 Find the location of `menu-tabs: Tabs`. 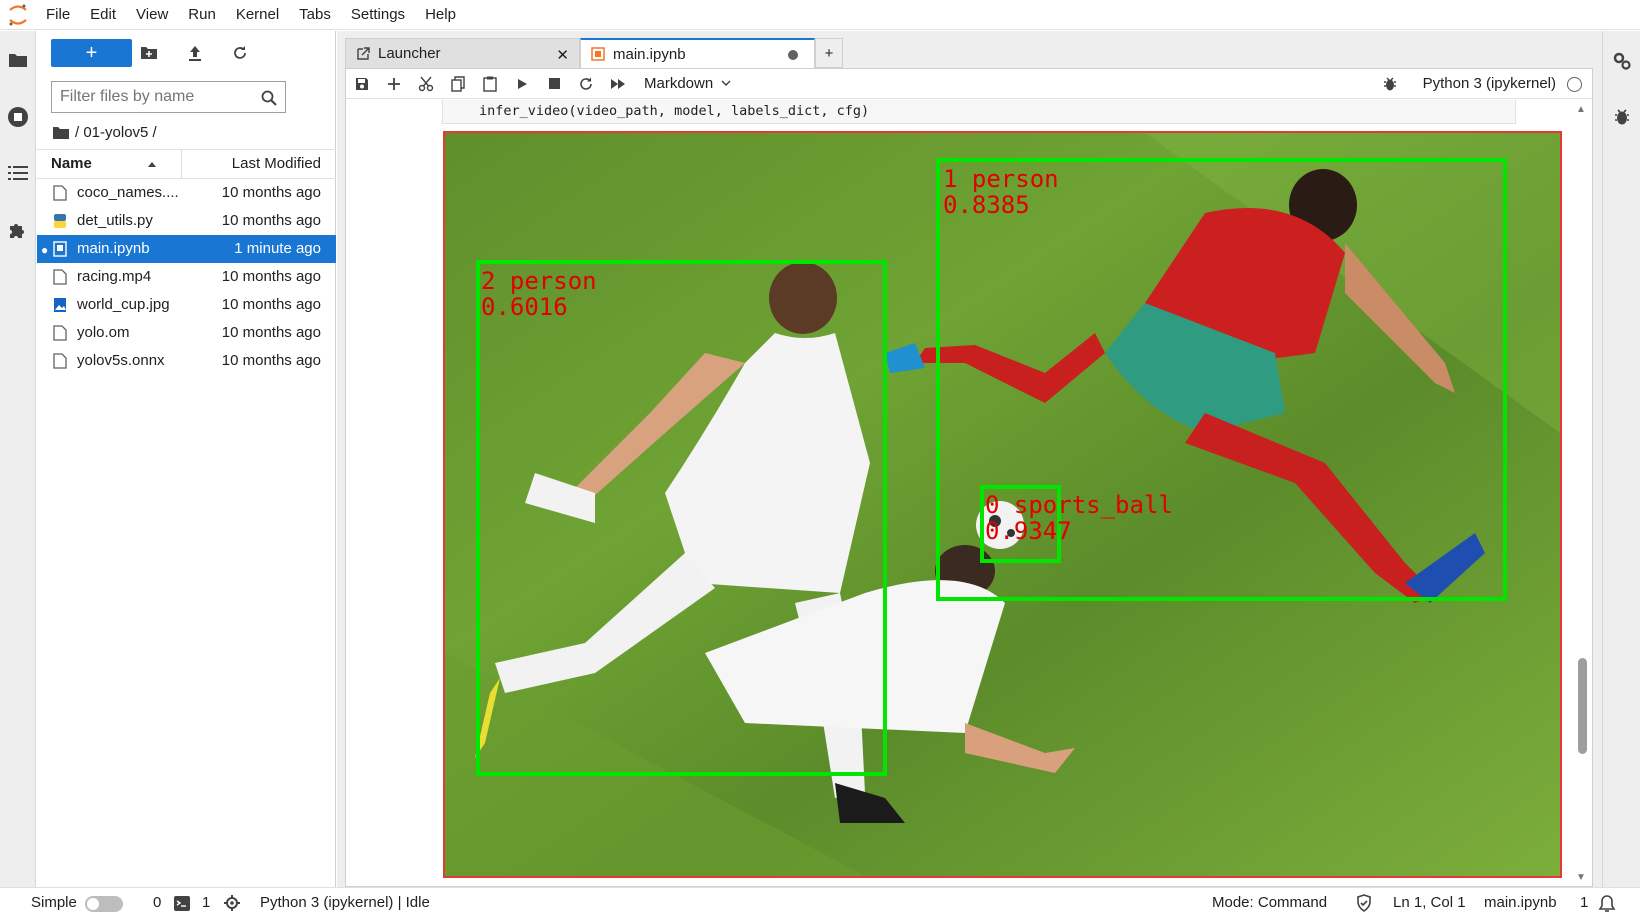

menu-tabs: Tabs is located at coordinates (315, 15).